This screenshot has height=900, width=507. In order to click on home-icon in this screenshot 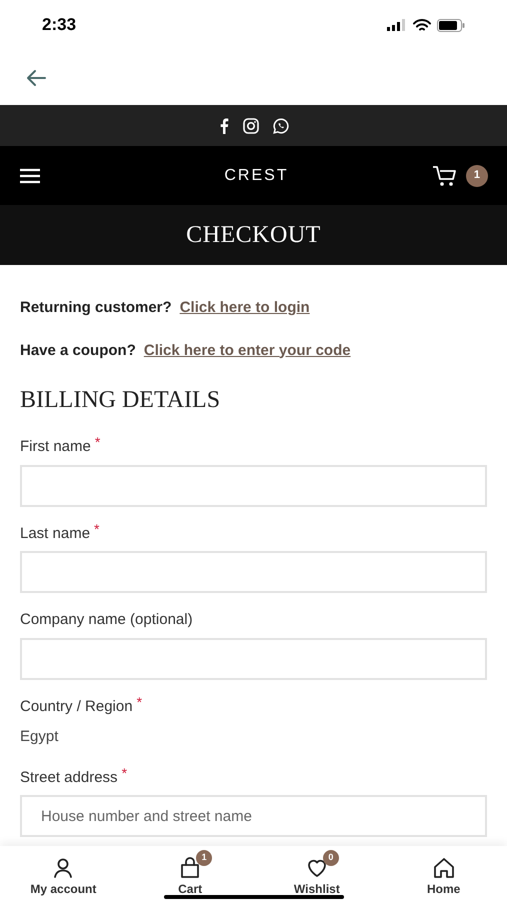, I will do `click(444, 868)`.